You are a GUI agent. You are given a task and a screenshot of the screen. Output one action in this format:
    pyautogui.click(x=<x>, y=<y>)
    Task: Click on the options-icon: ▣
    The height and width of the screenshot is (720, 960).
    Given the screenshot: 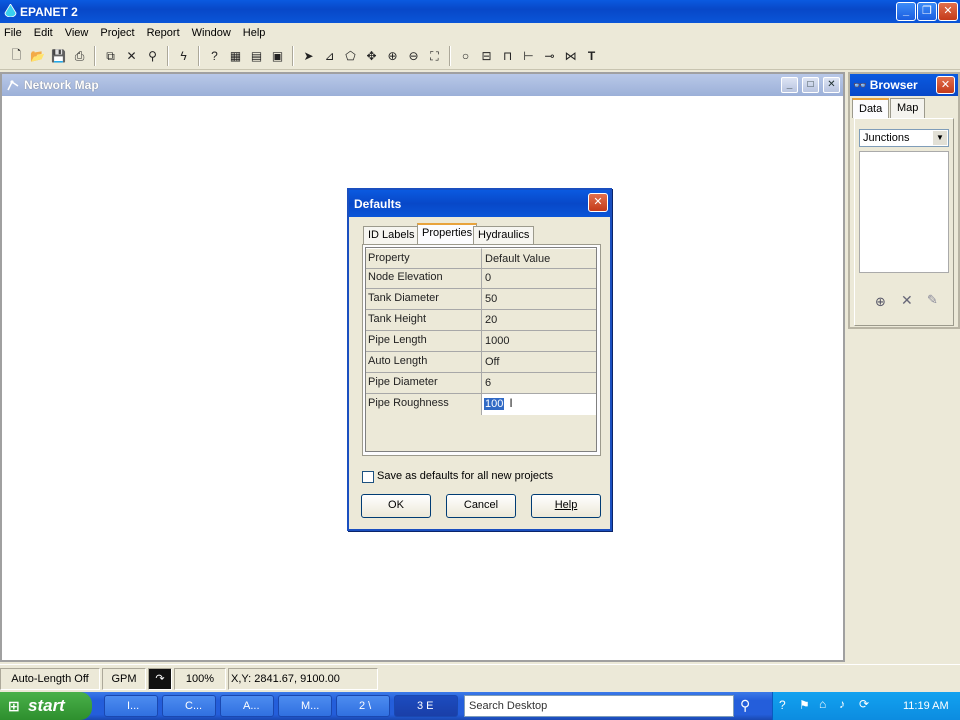 What is the action you would take?
    pyautogui.click(x=277, y=56)
    